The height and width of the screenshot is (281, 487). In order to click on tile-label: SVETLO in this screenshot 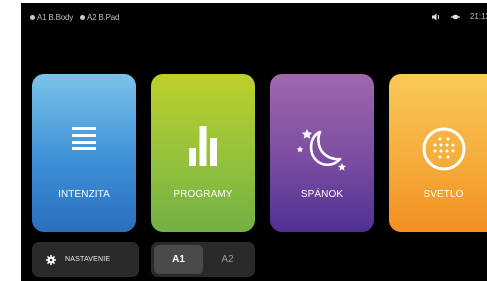, I will do `click(443, 194)`.